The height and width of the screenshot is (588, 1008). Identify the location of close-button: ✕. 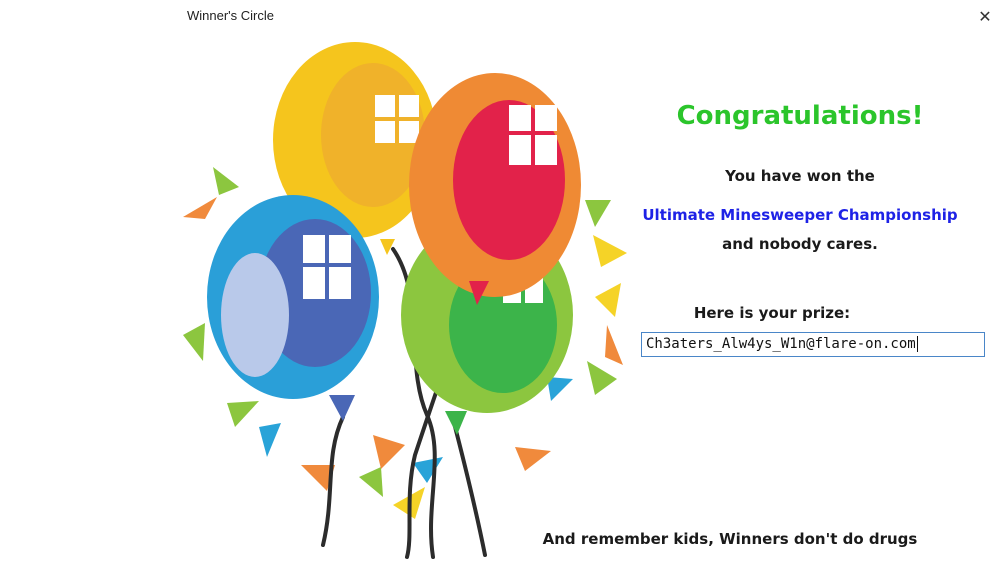
(985, 16).